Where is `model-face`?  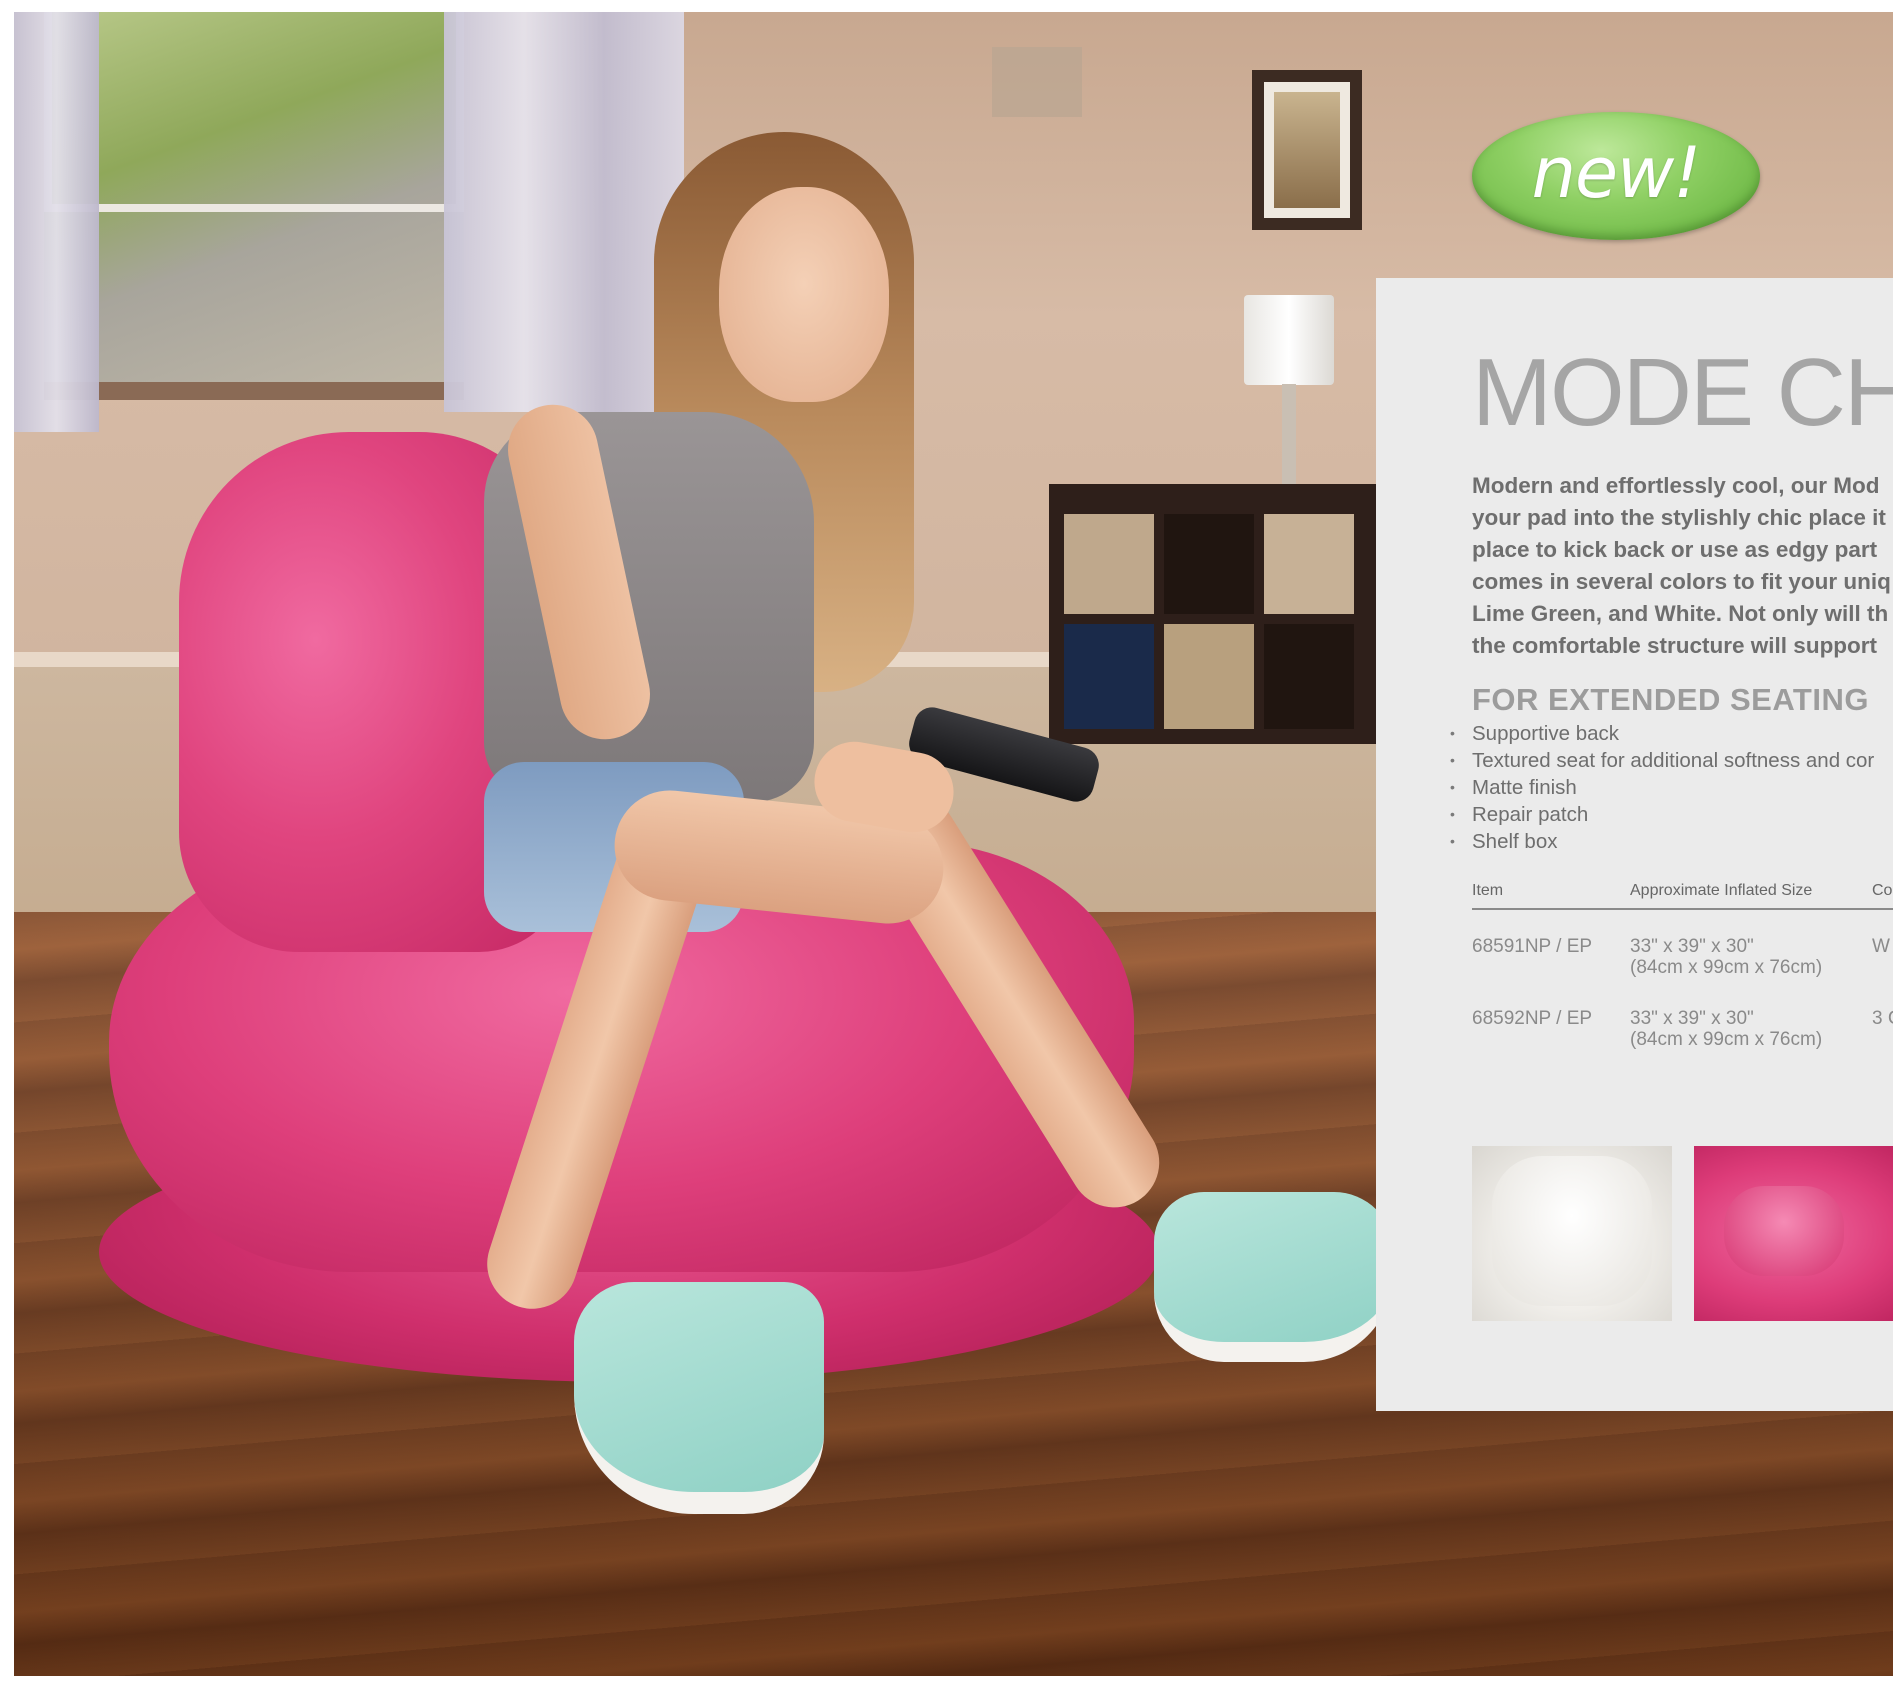 model-face is located at coordinates (804, 294).